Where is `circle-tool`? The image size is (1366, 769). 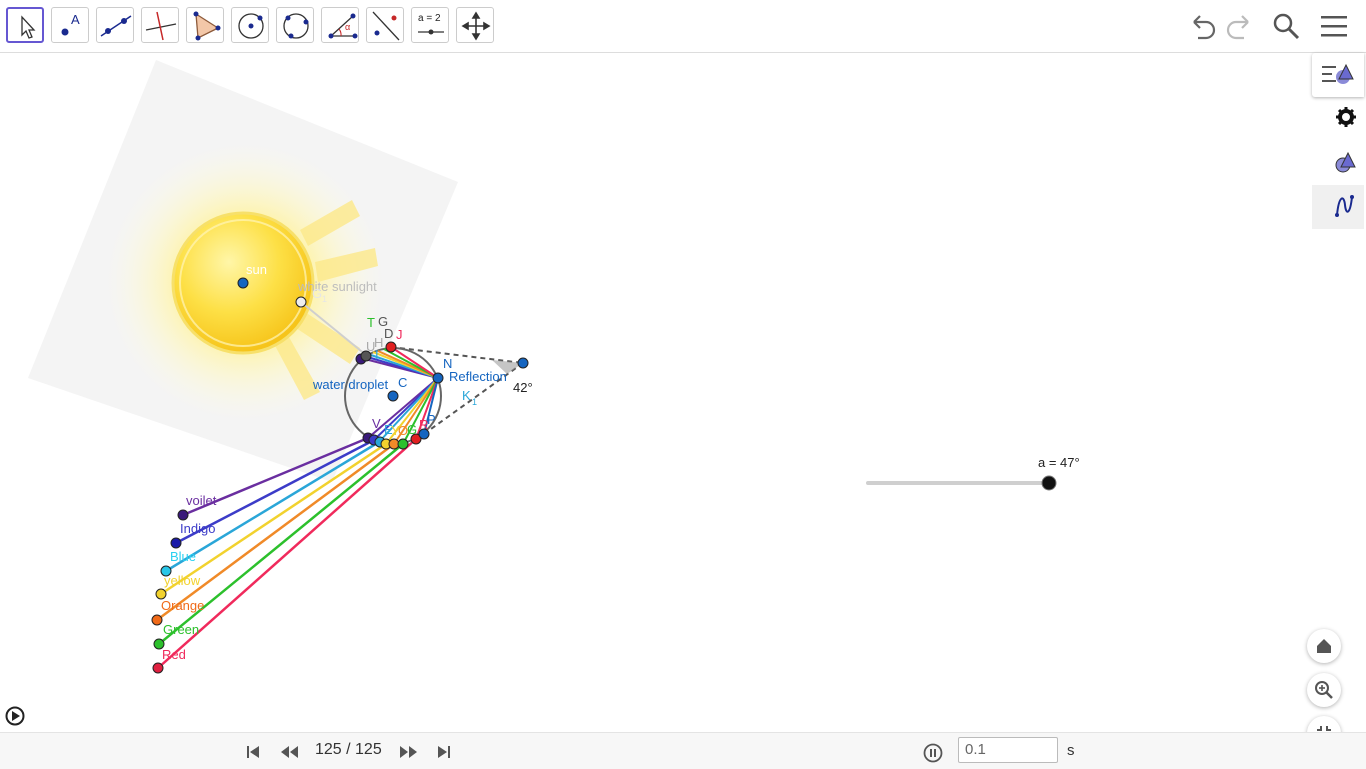 circle-tool is located at coordinates (250, 25).